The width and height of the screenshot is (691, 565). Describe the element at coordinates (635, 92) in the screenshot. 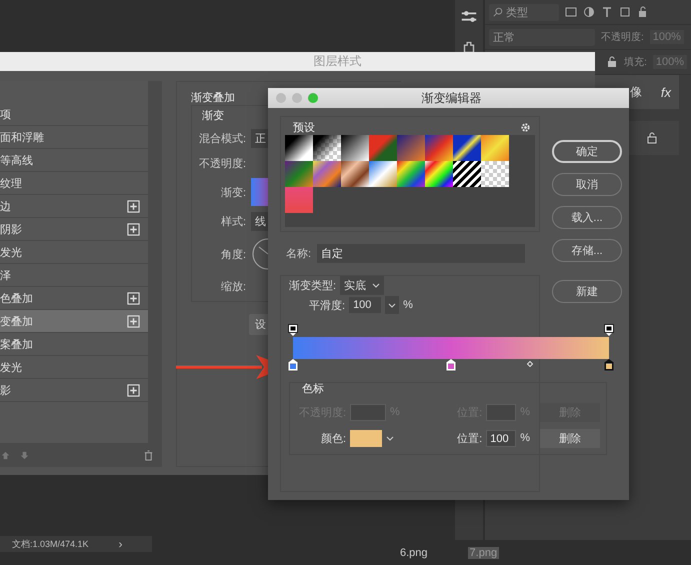

I see `layer-name: 像` at that location.